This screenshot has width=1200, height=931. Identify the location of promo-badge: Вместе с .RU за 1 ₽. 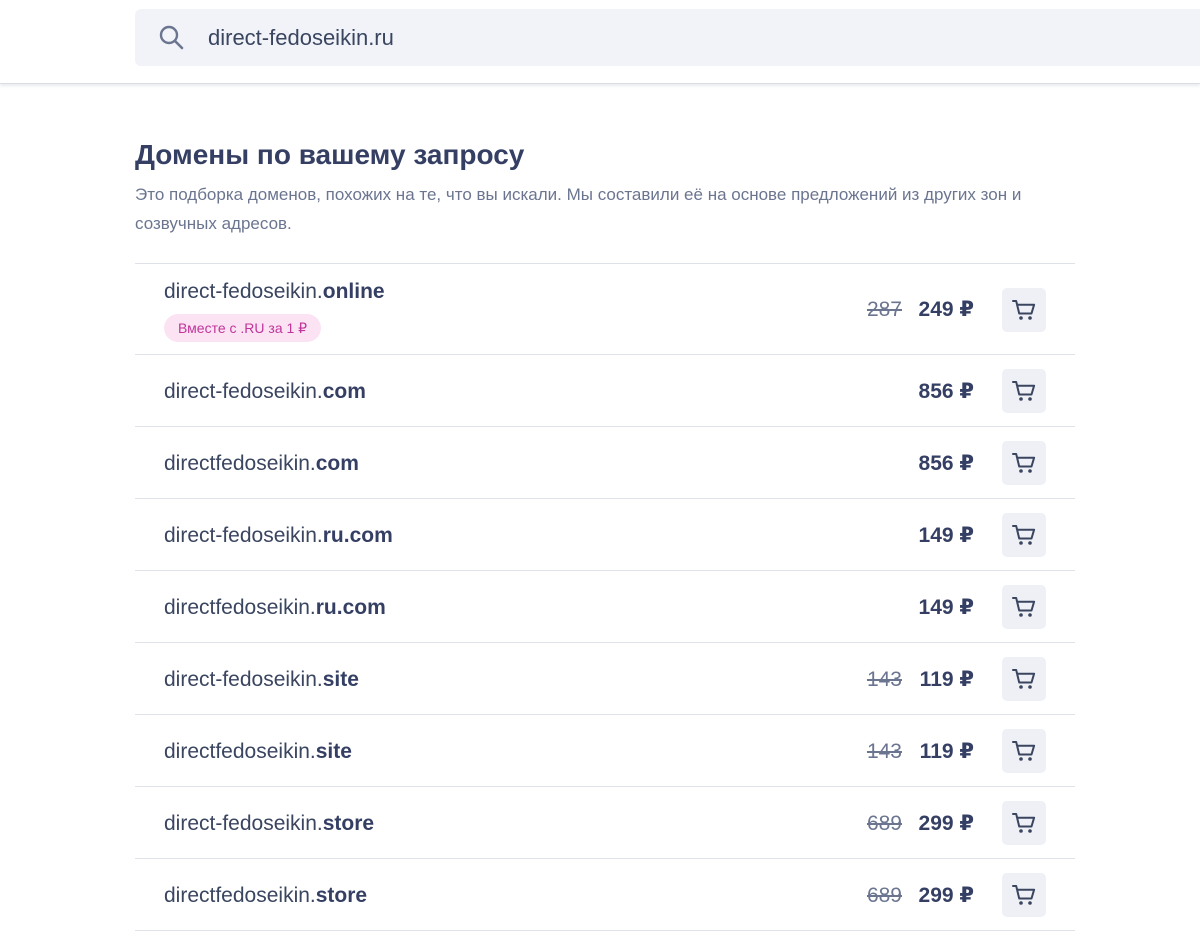
(243, 328).